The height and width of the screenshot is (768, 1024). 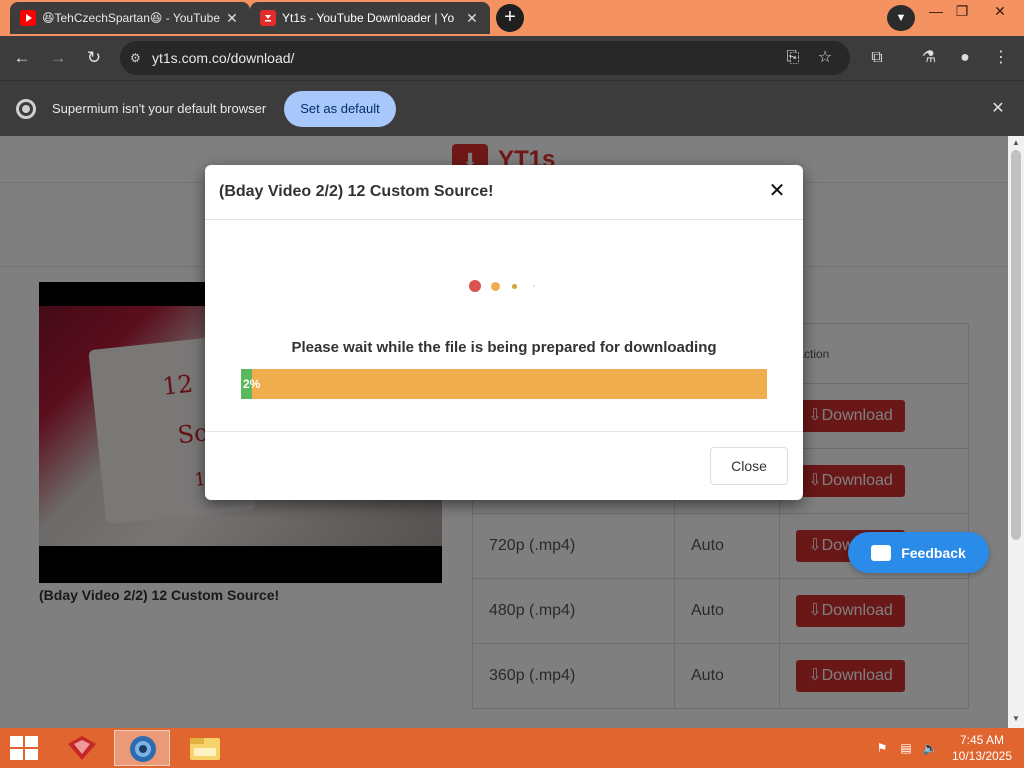 What do you see at coordinates (929, 58) in the screenshot?
I see `labs-flask-icon: ⚗` at bounding box center [929, 58].